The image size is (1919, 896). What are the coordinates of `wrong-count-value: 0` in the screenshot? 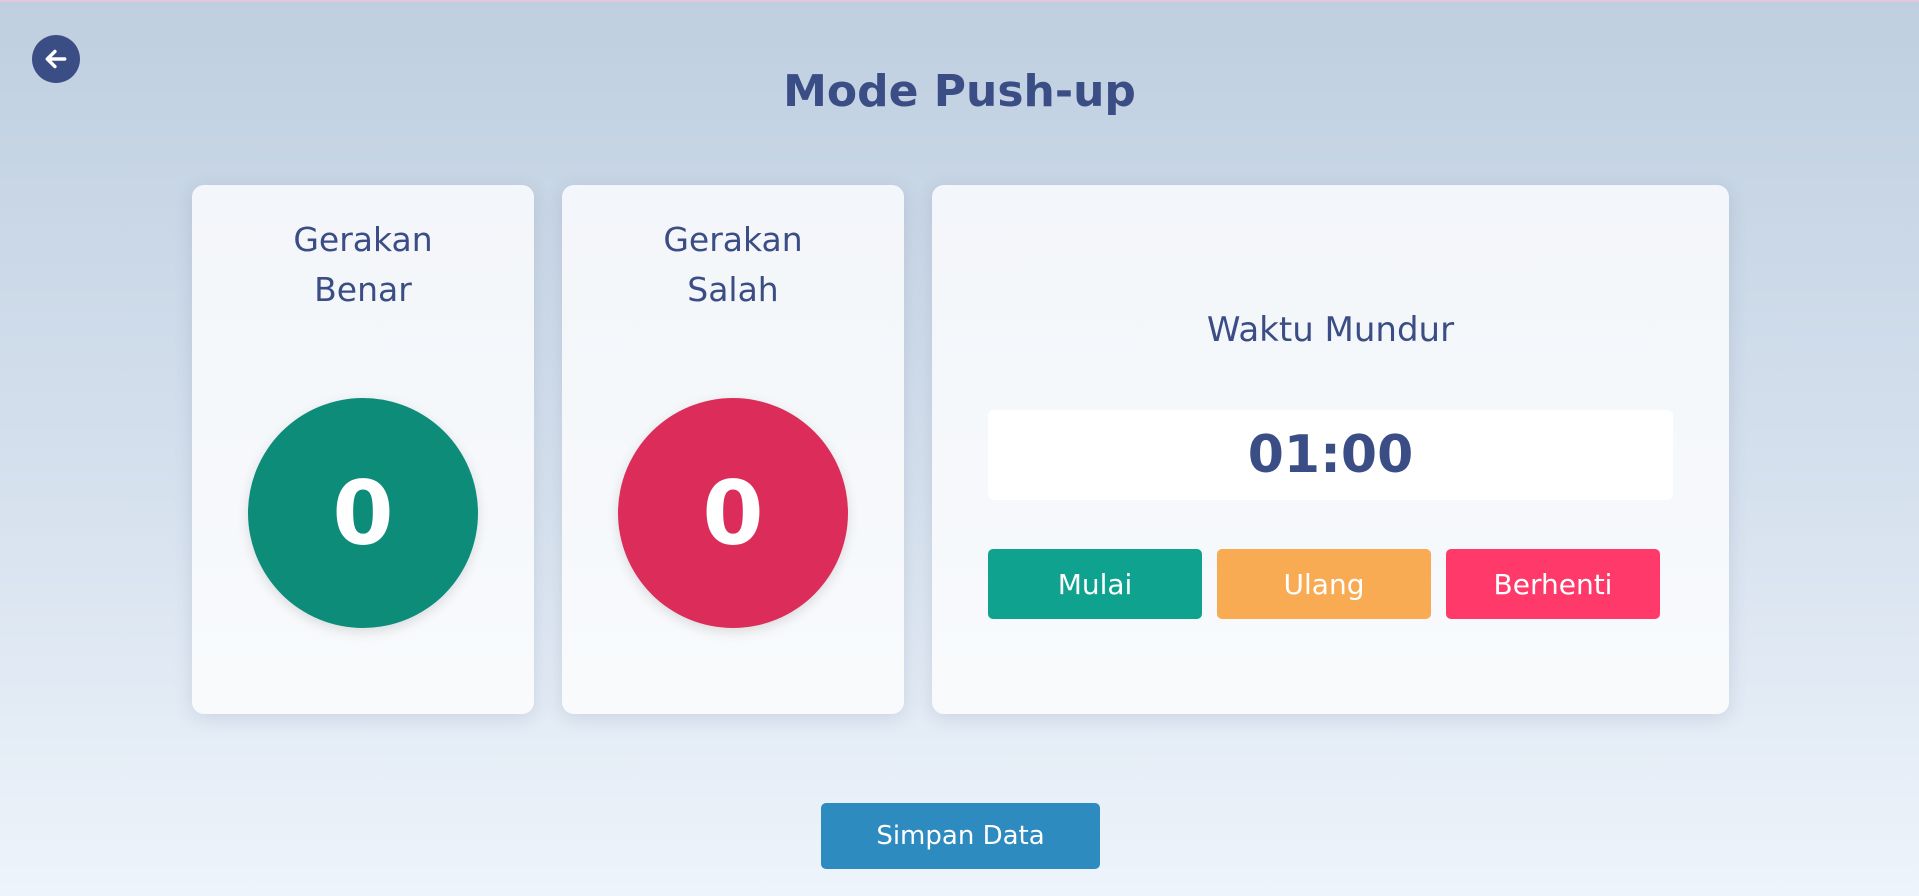 It's located at (733, 513).